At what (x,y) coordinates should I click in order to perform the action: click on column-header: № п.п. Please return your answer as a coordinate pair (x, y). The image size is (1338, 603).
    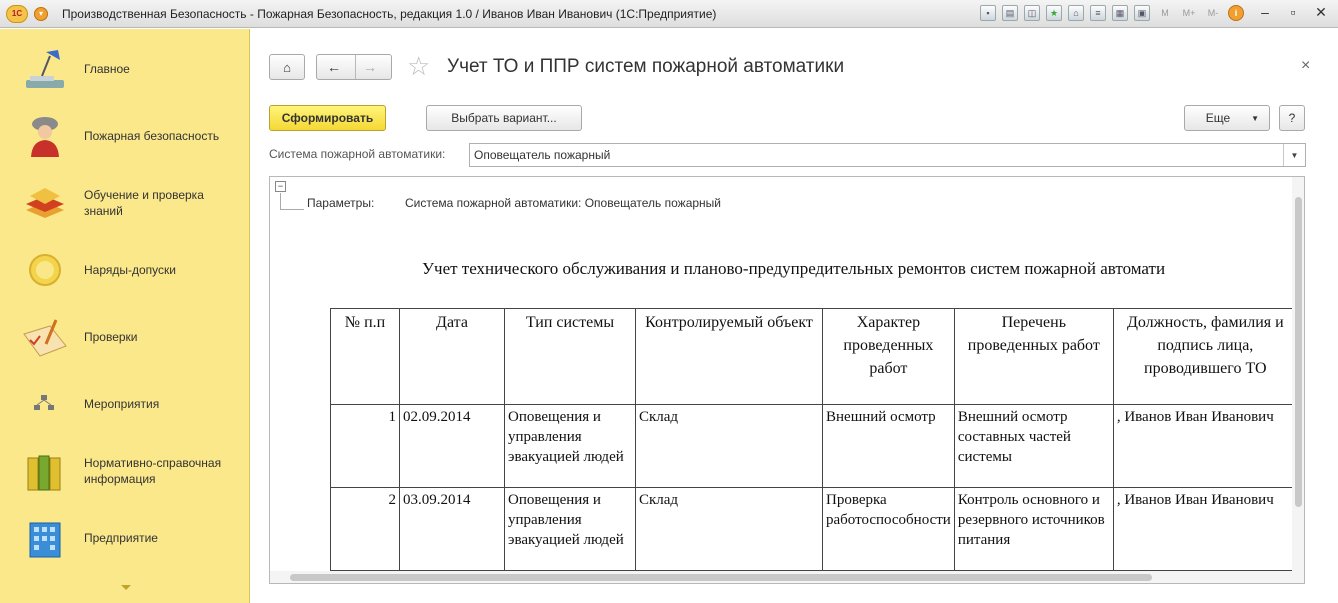
    Looking at the image, I should click on (365, 356).